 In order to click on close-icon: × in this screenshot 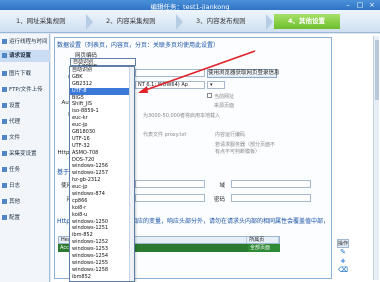, I will do `click(372, 5)`.